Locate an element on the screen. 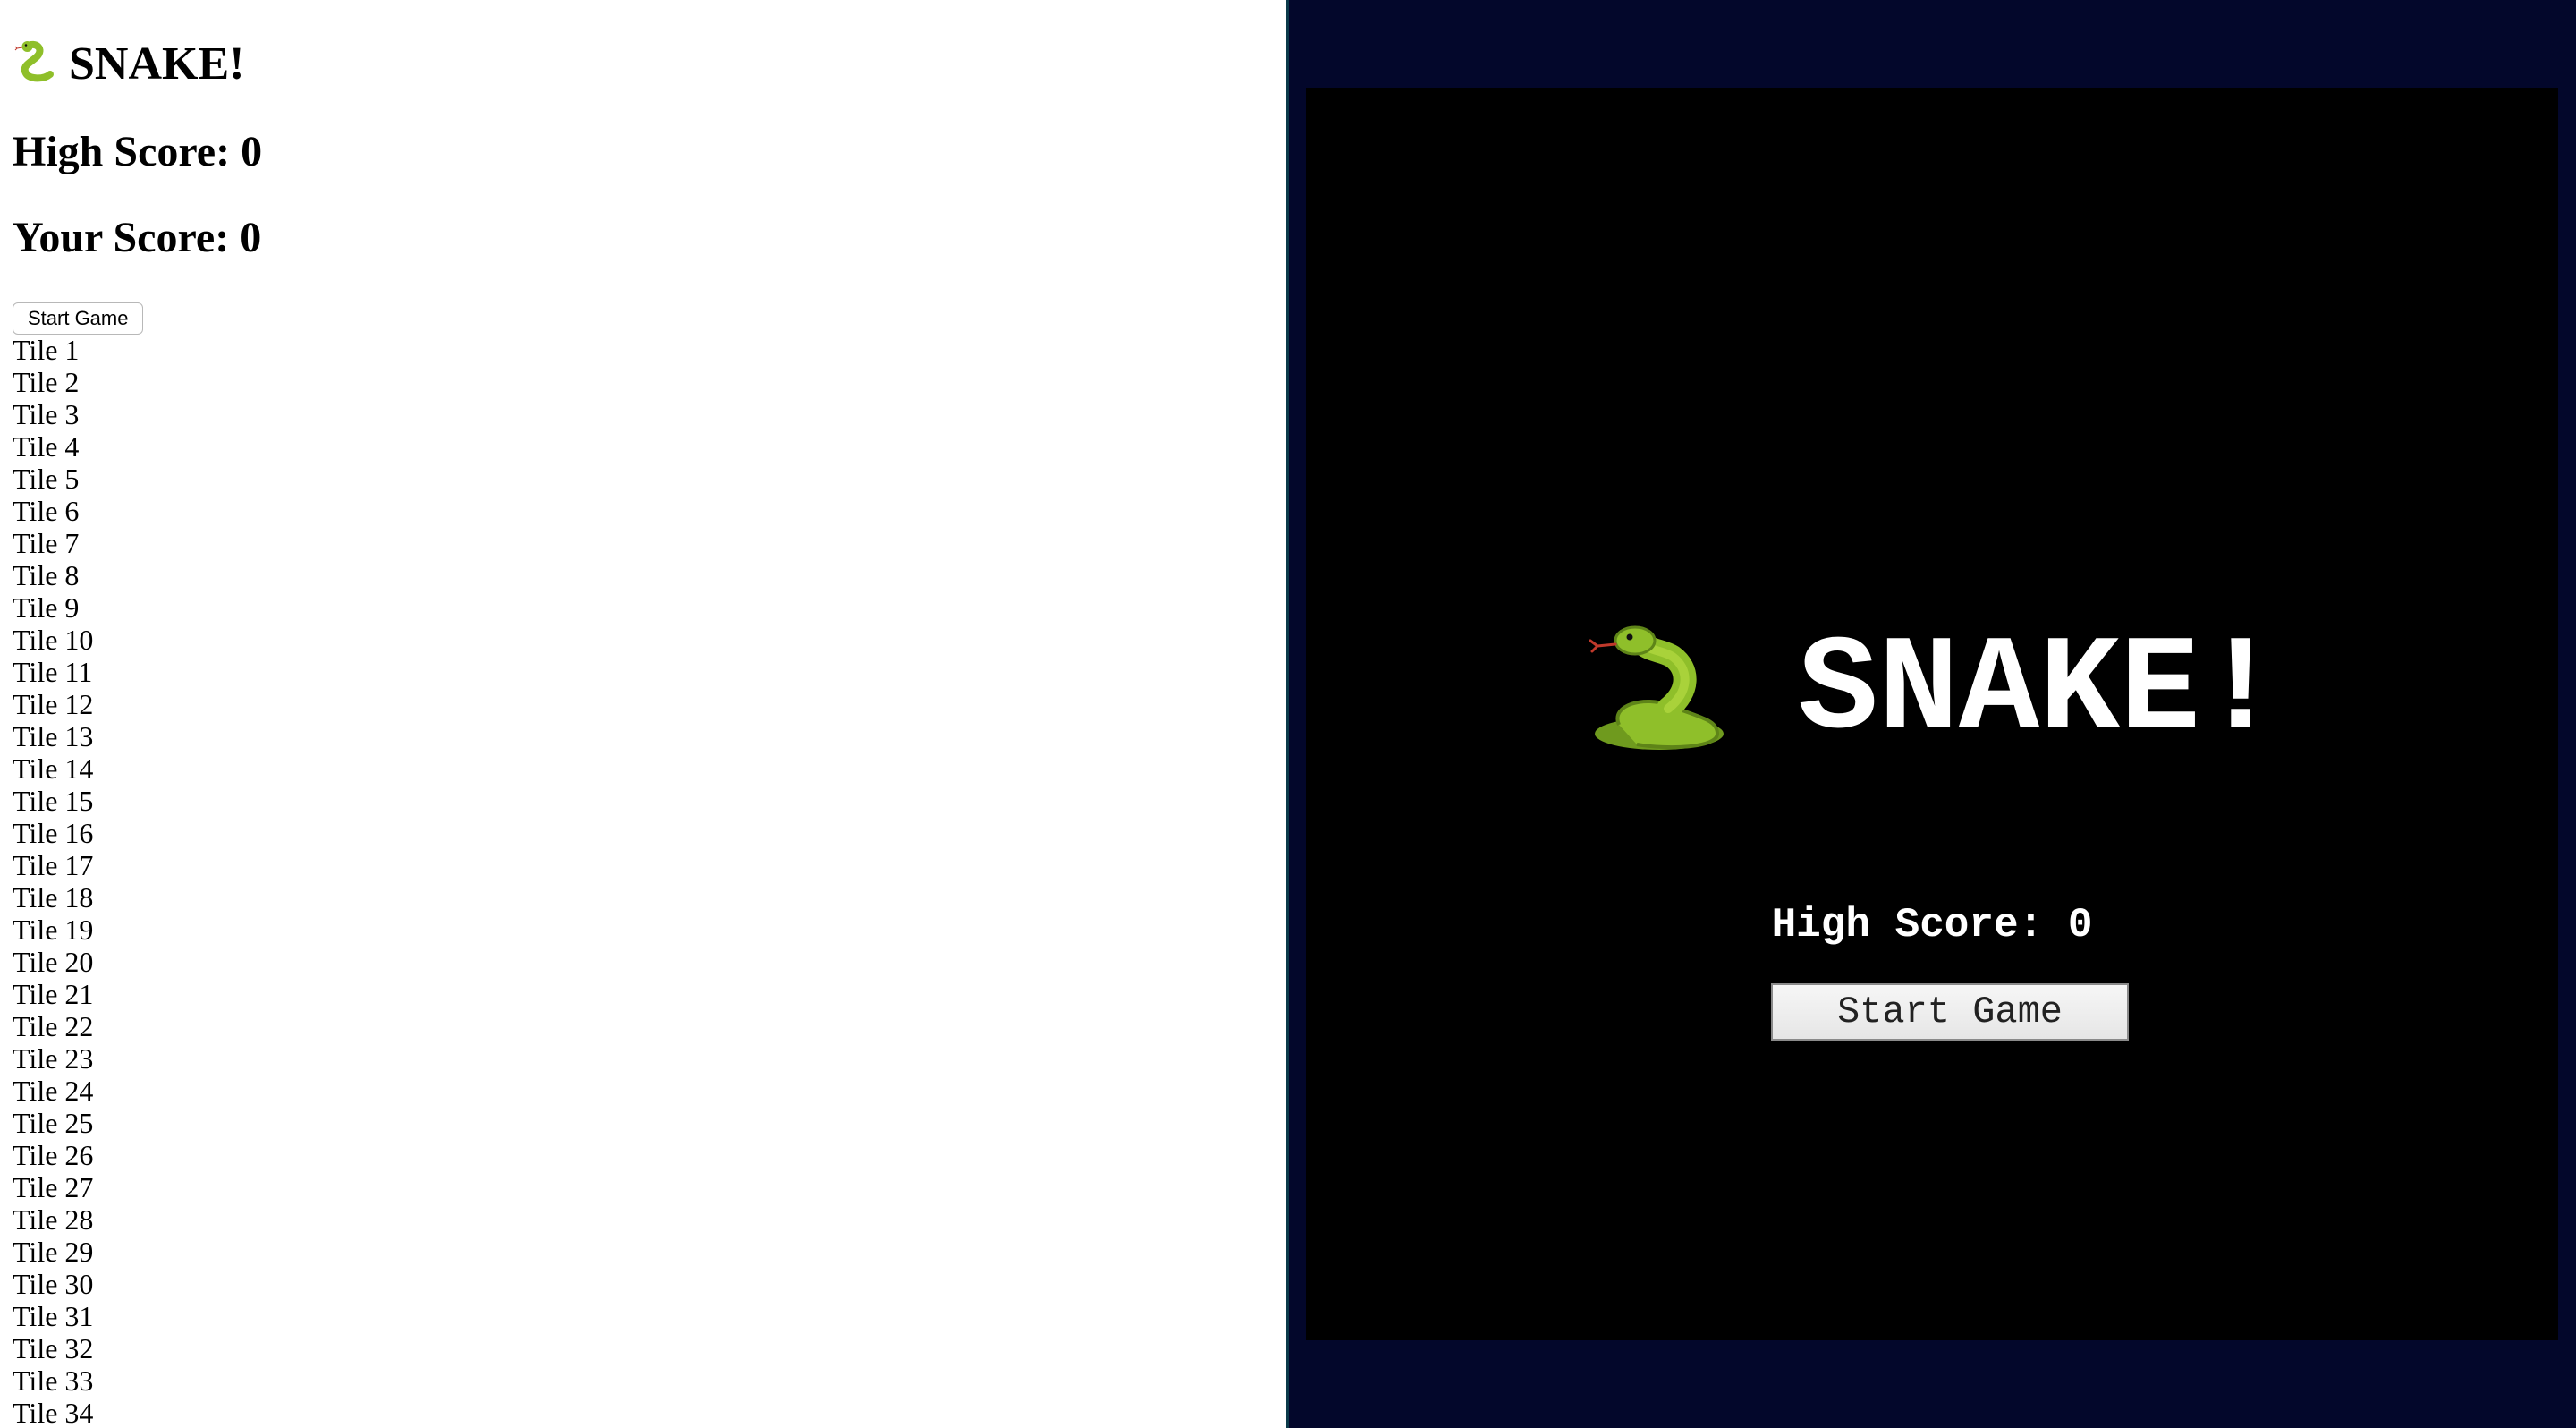 This screenshot has width=2576, height=1428. divider is located at coordinates (1287, 714).